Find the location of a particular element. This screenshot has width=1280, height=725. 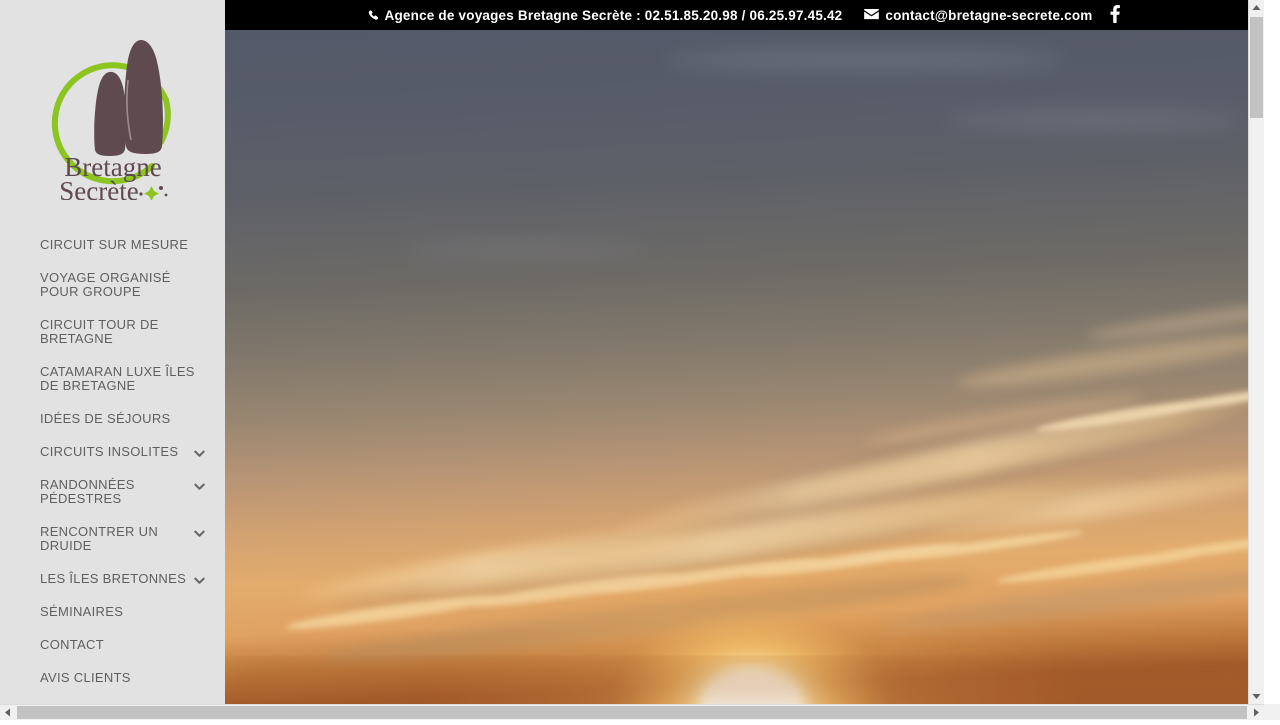

nav-label: RENCONTRER UN DRUIDE is located at coordinates (117, 539).